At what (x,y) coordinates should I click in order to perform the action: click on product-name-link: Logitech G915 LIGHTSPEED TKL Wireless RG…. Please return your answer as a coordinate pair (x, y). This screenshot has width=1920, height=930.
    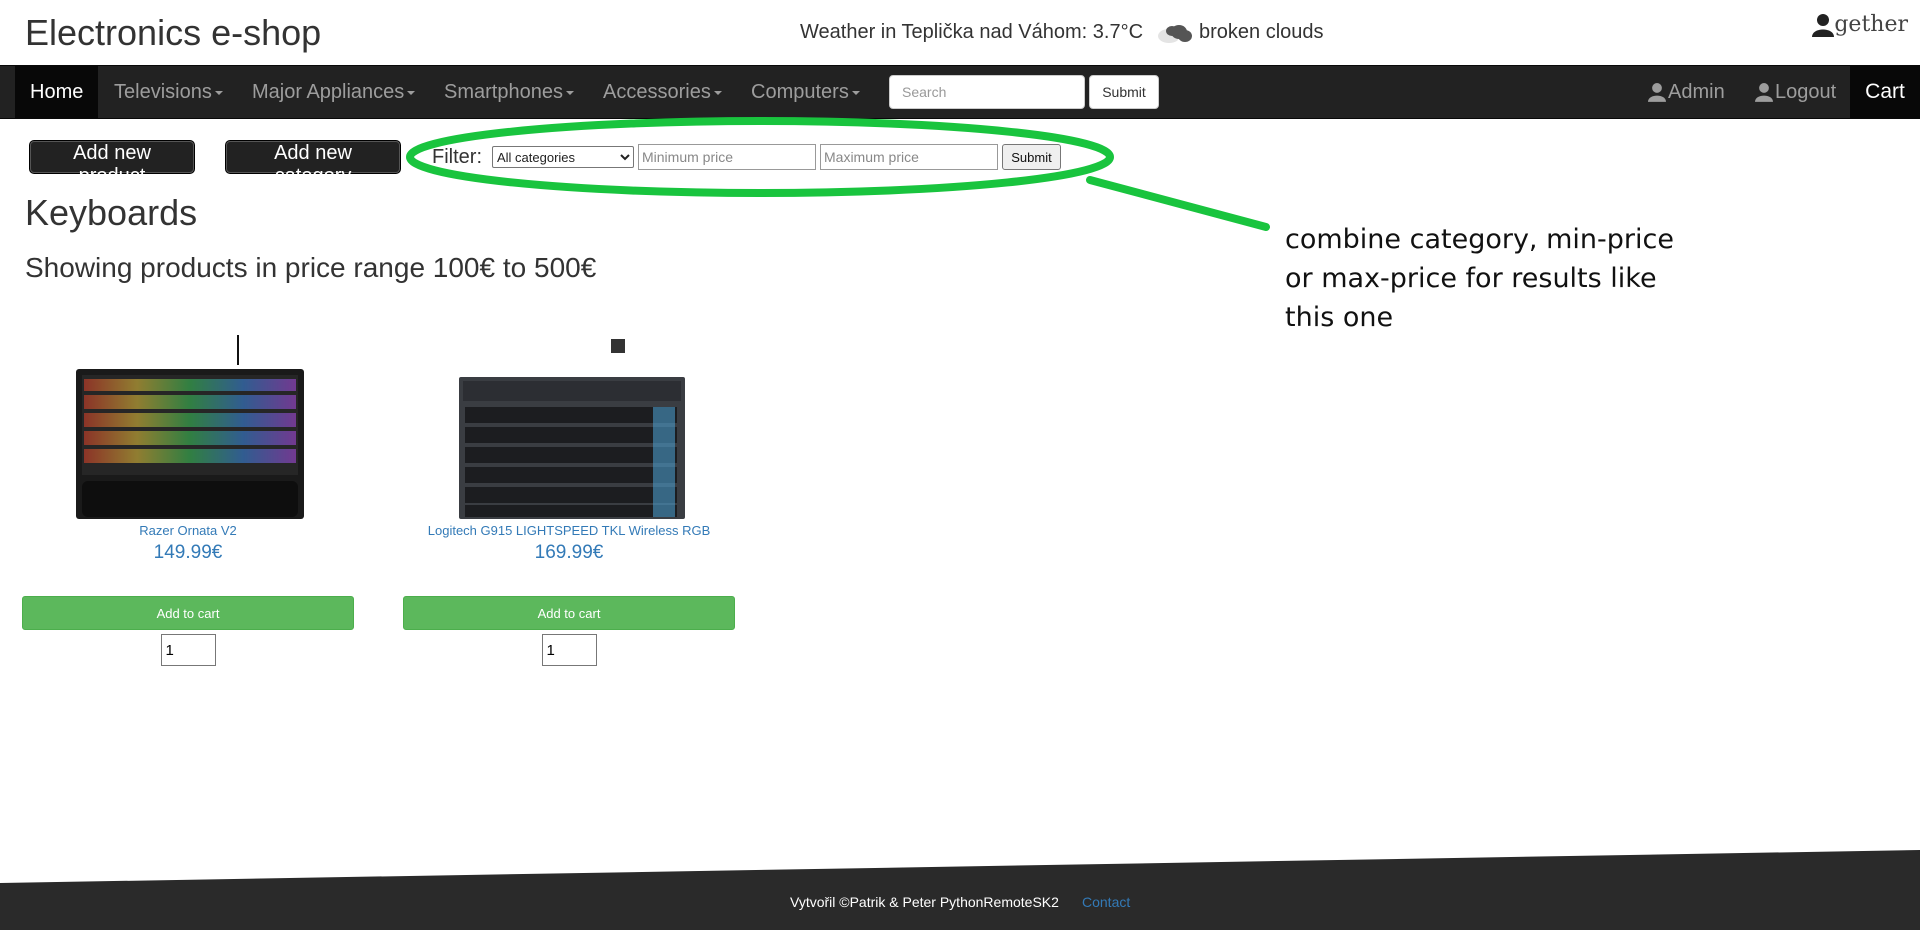
    Looking at the image, I should click on (569, 530).